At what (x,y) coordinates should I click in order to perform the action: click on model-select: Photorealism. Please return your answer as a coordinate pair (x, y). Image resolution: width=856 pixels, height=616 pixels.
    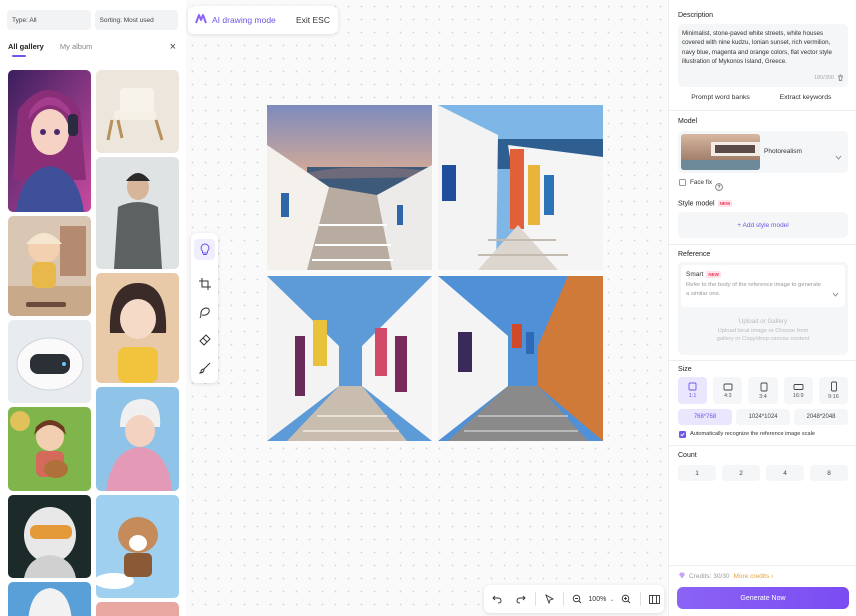
    Looking at the image, I should click on (763, 152).